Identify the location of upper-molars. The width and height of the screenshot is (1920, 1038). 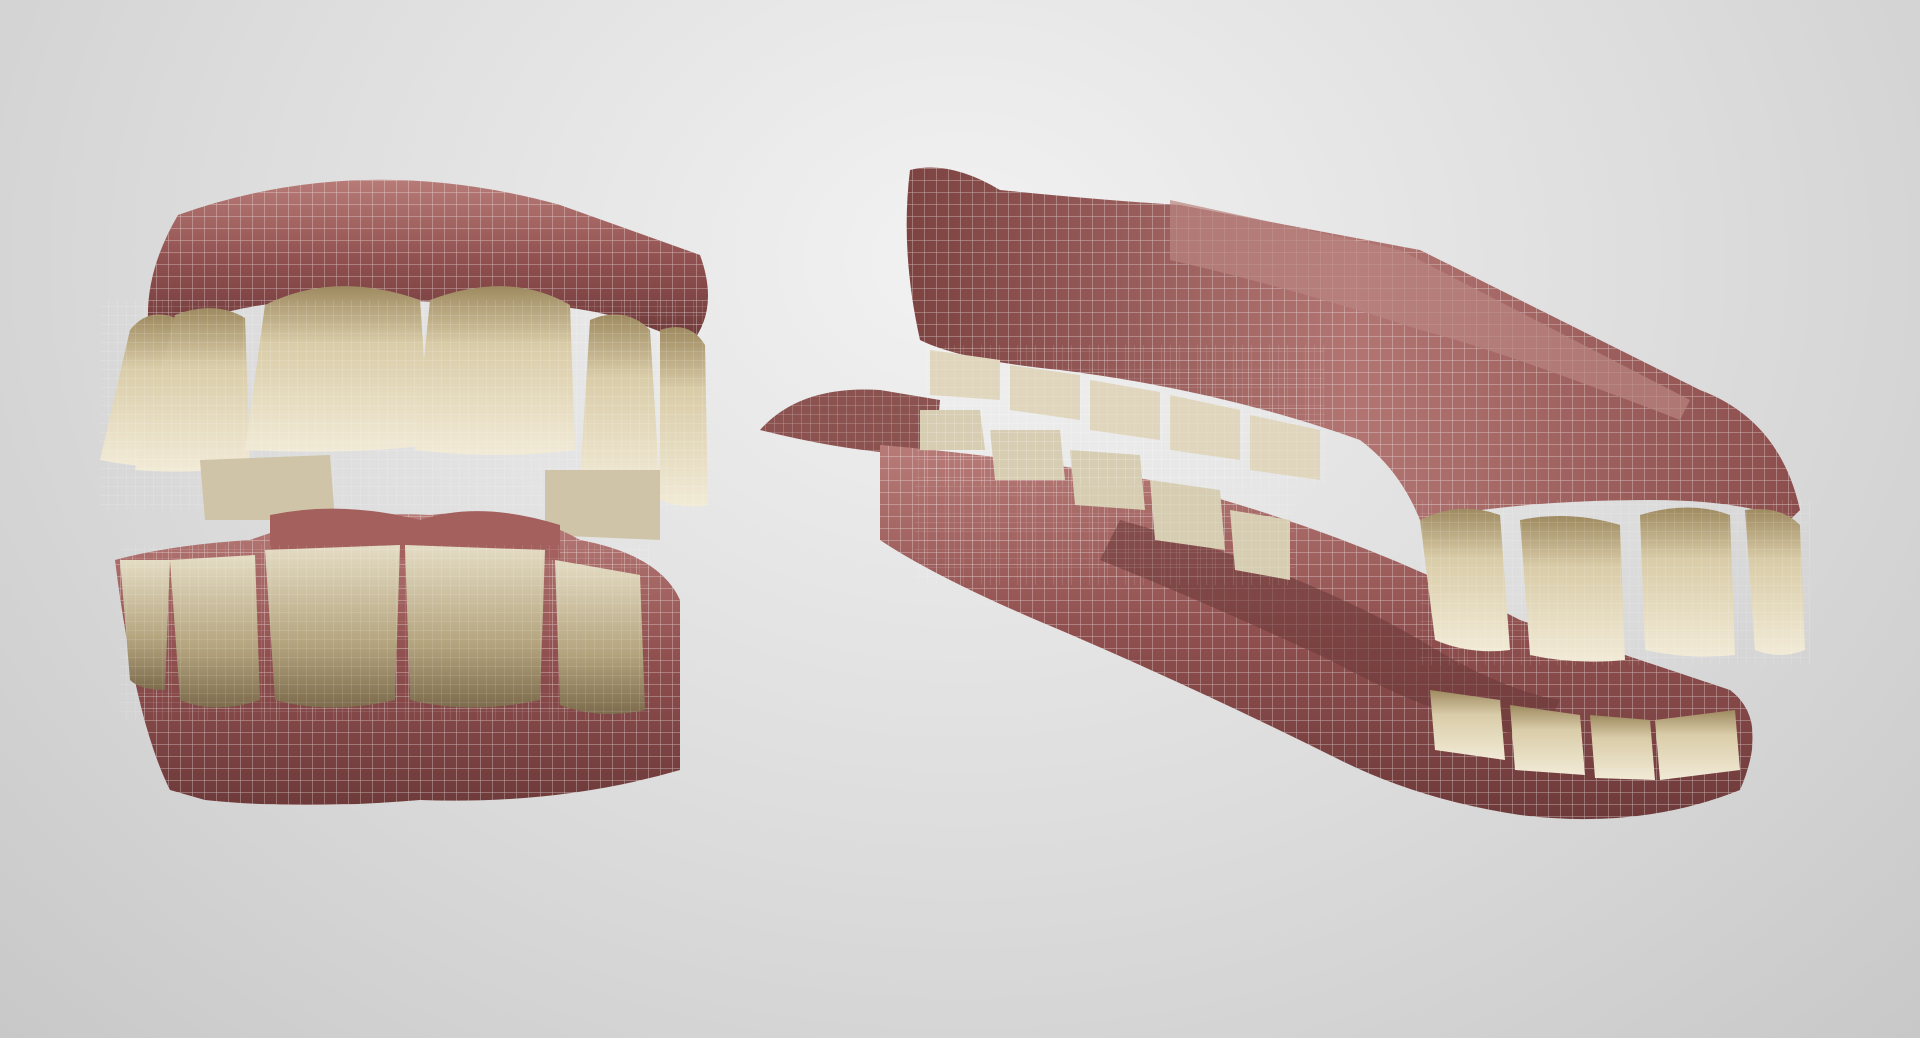
(1125, 415).